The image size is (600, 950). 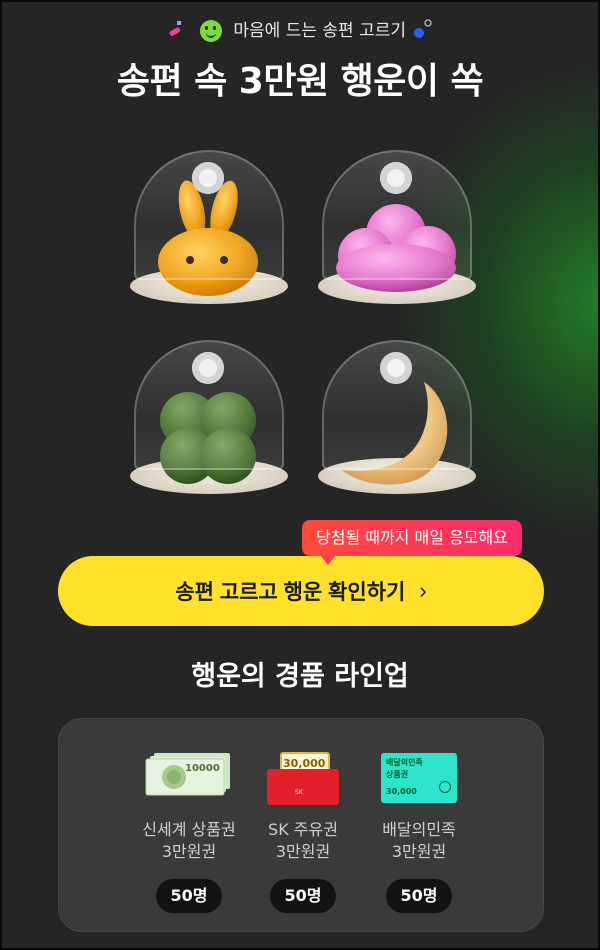 What do you see at coordinates (397, 420) in the screenshot?
I see `songpyeon-moon-option` at bounding box center [397, 420].